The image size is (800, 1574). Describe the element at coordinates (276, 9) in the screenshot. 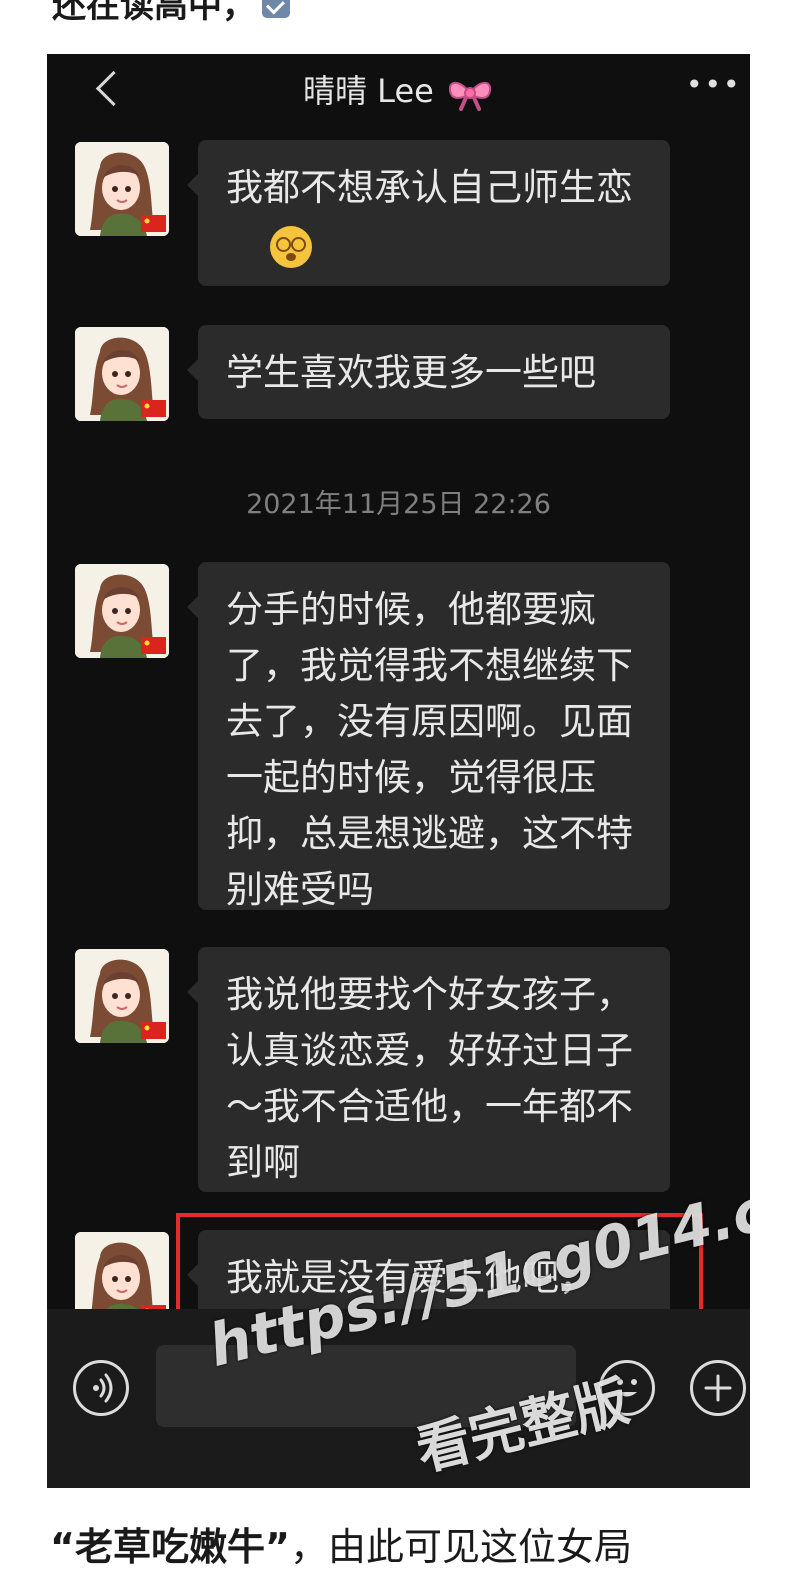

I see `check-icon` at that location.